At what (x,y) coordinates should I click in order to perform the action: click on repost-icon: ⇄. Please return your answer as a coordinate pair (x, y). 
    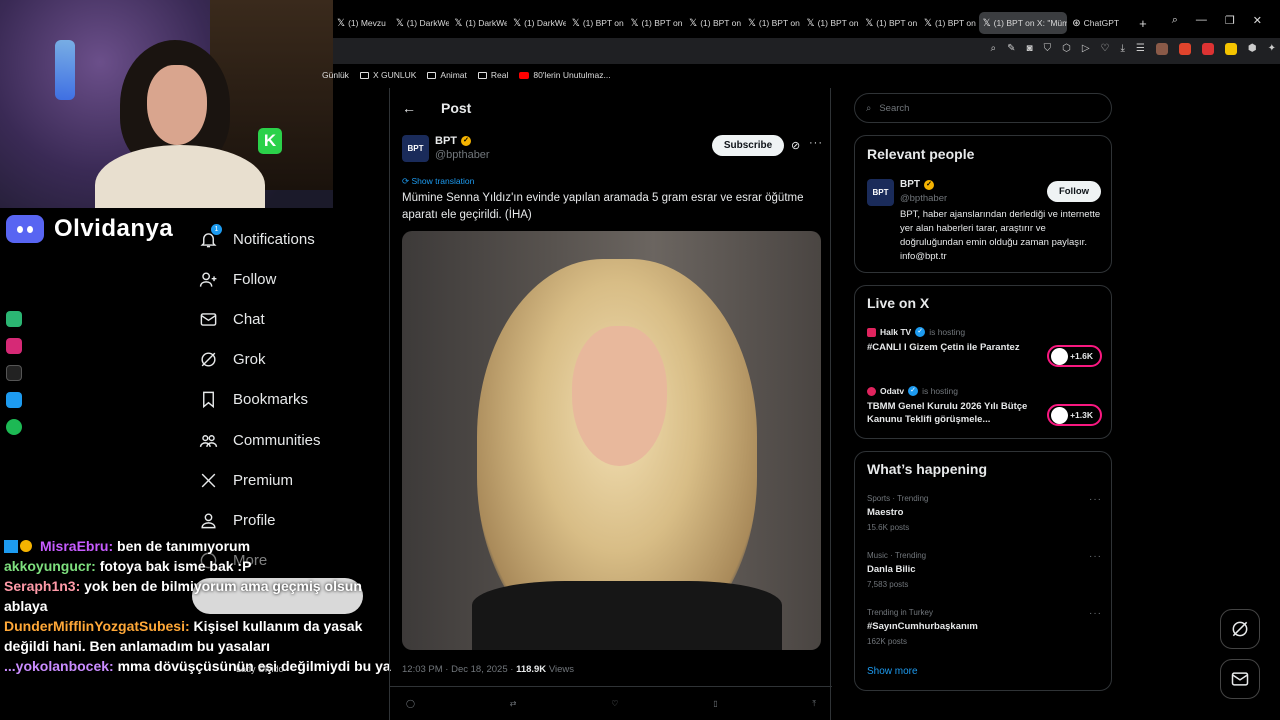
    Looking at the image, I should click on (513, 704).